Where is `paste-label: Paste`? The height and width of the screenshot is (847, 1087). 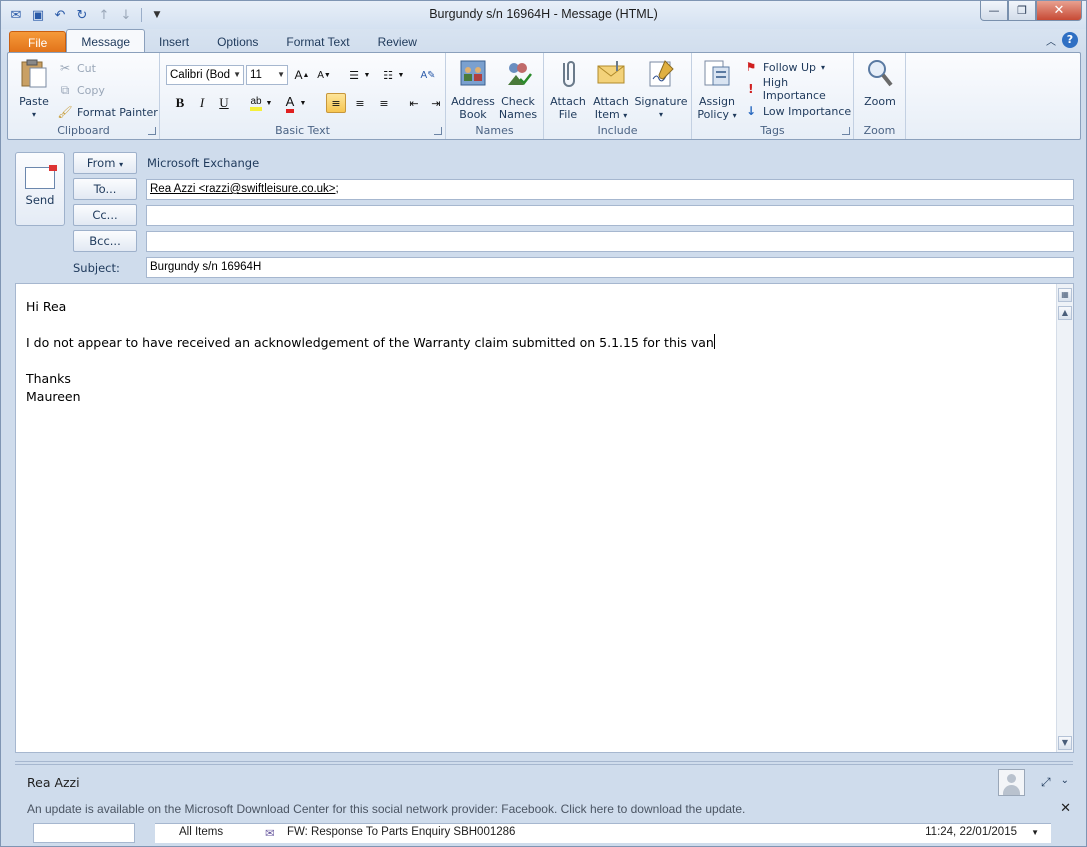 paste-label: Paste is located at coordinates (34, 101).